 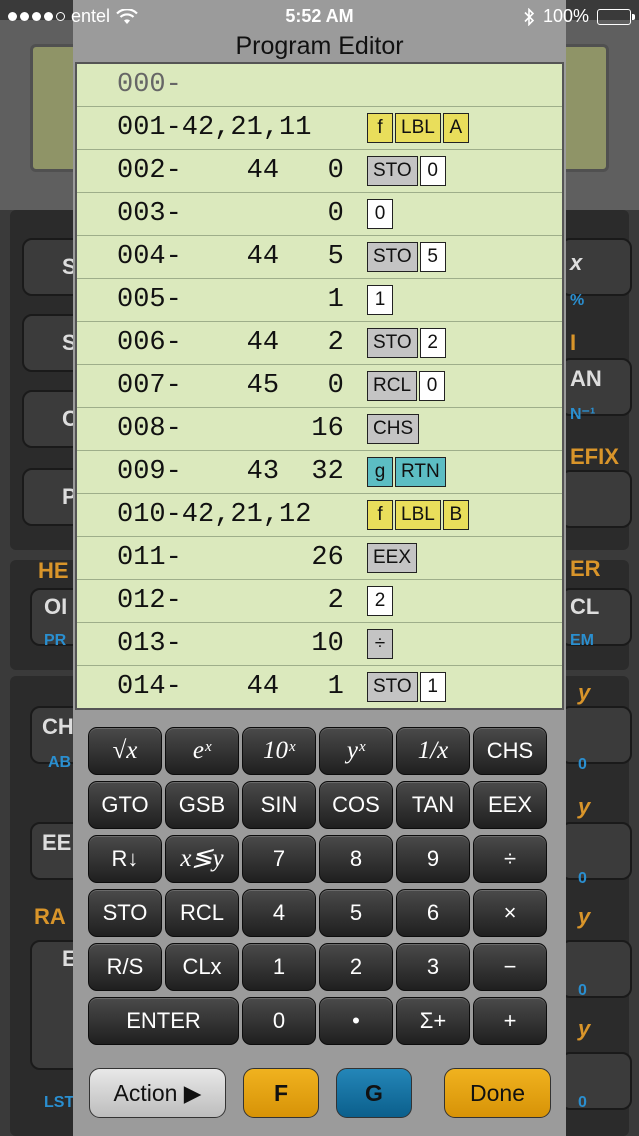 I want to click on step-key-chip: ÷, so click(x=380, y=644).